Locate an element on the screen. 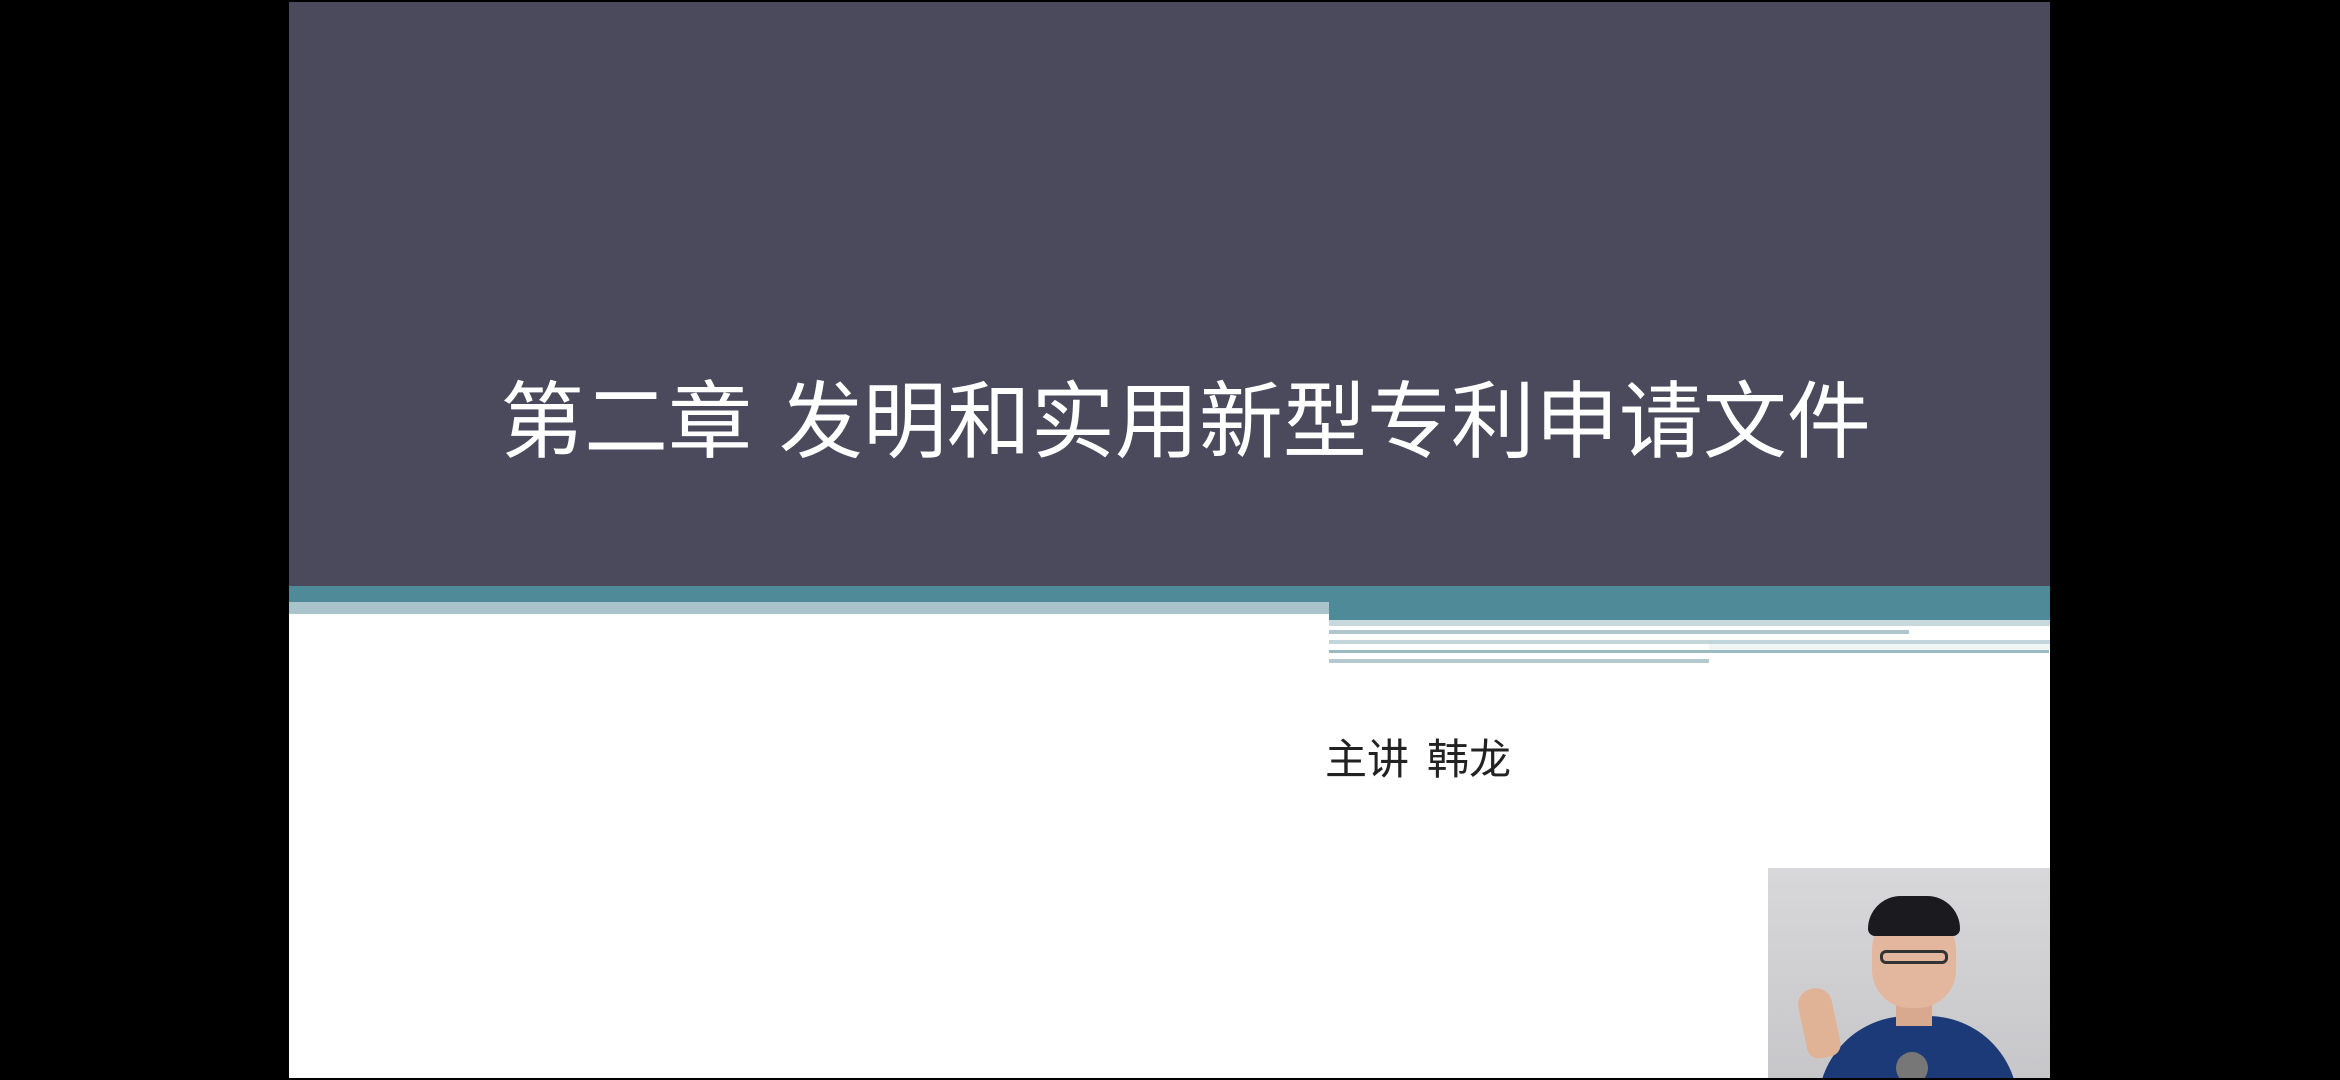 The height and width of the screenshot is (1080, 2340). slide-title: 第二章 发明和实用新型专利申请文件 is located at coordinates (1185, 422).